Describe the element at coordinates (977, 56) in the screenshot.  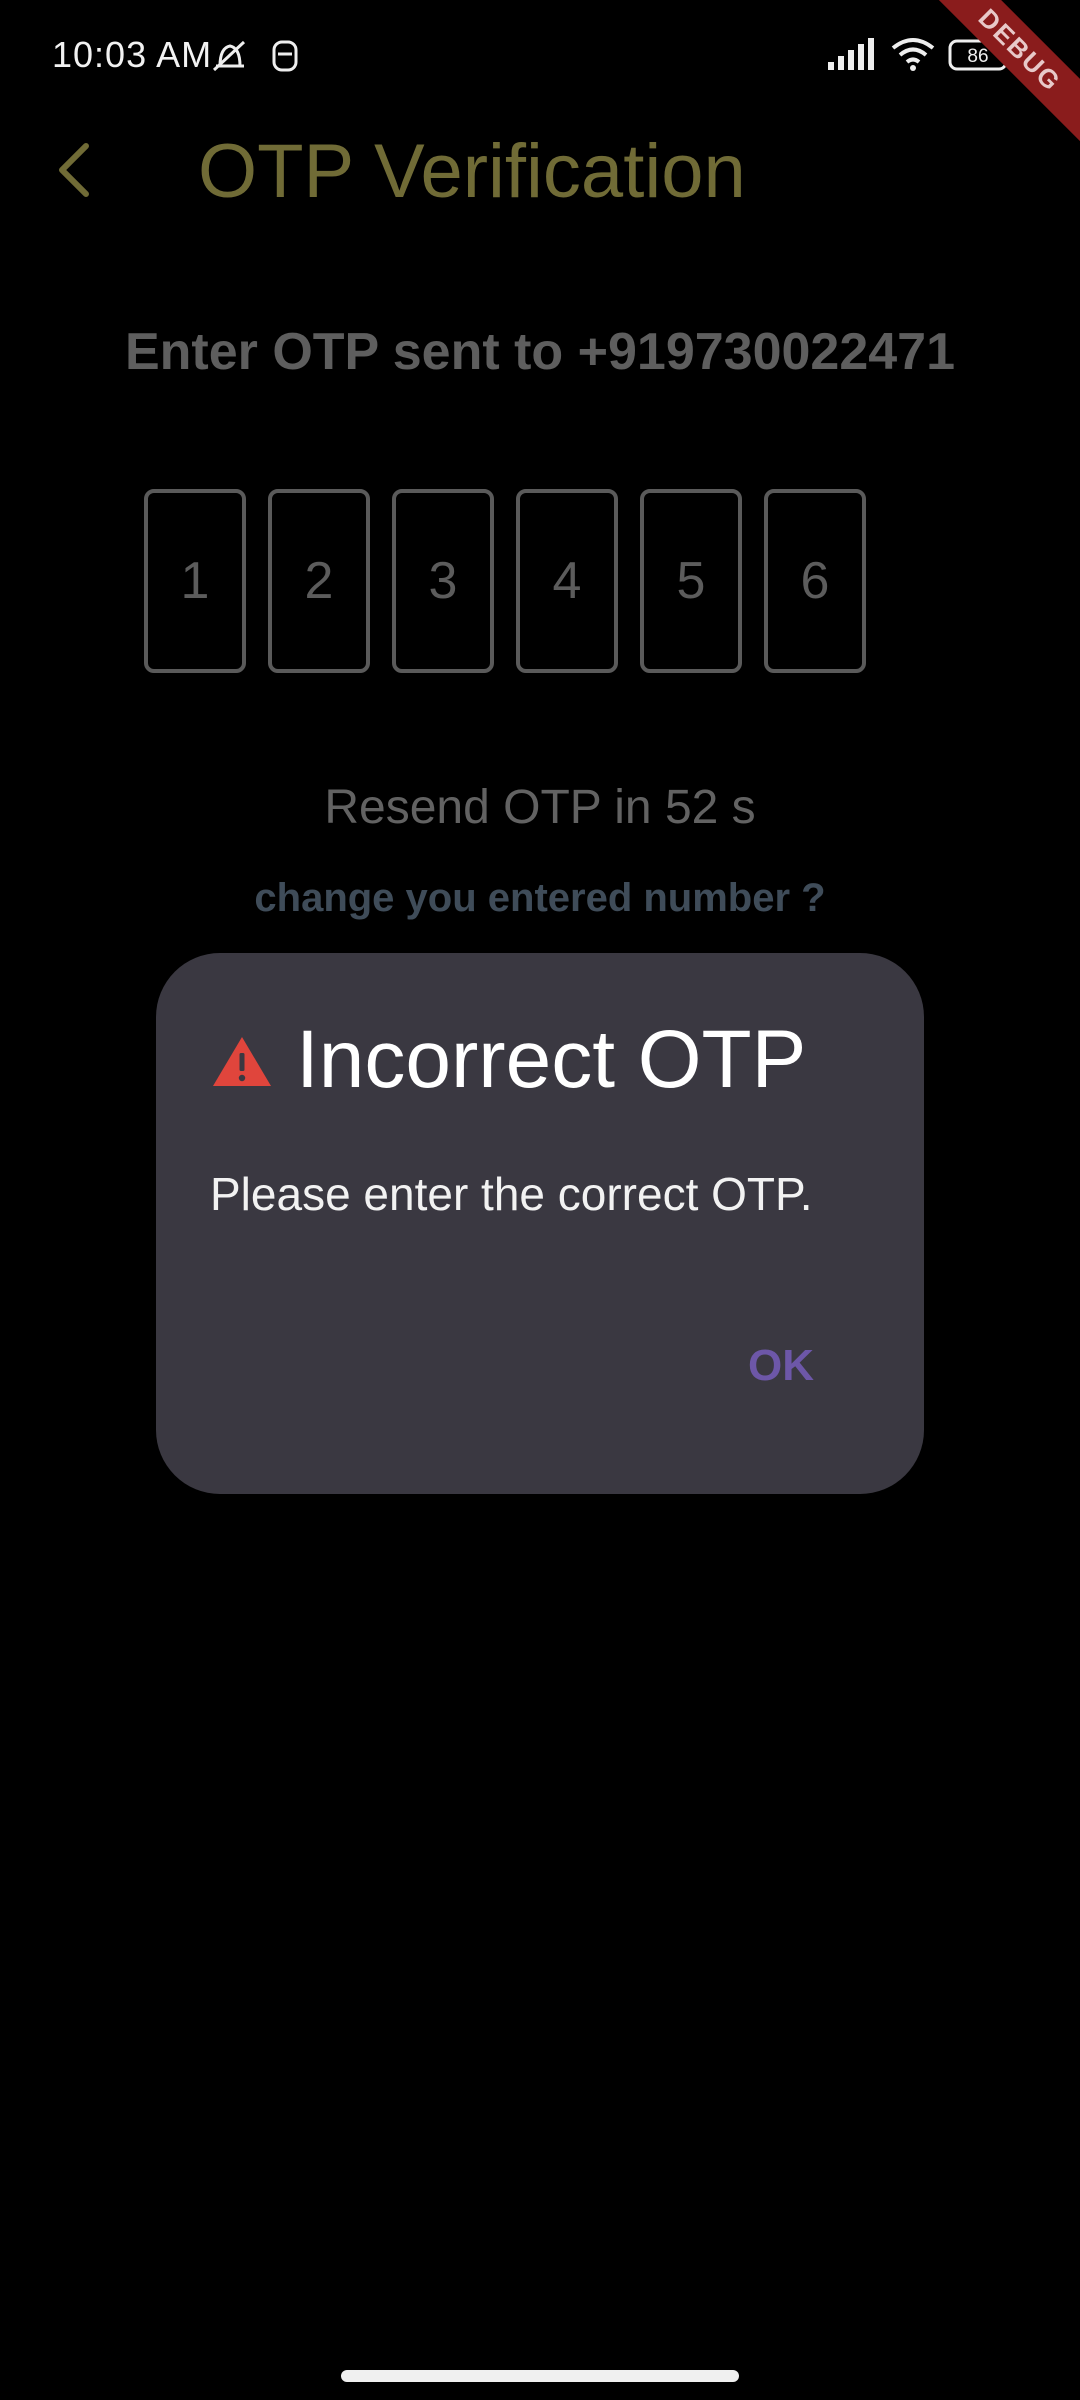
I see `battery-level: 86` at that location.